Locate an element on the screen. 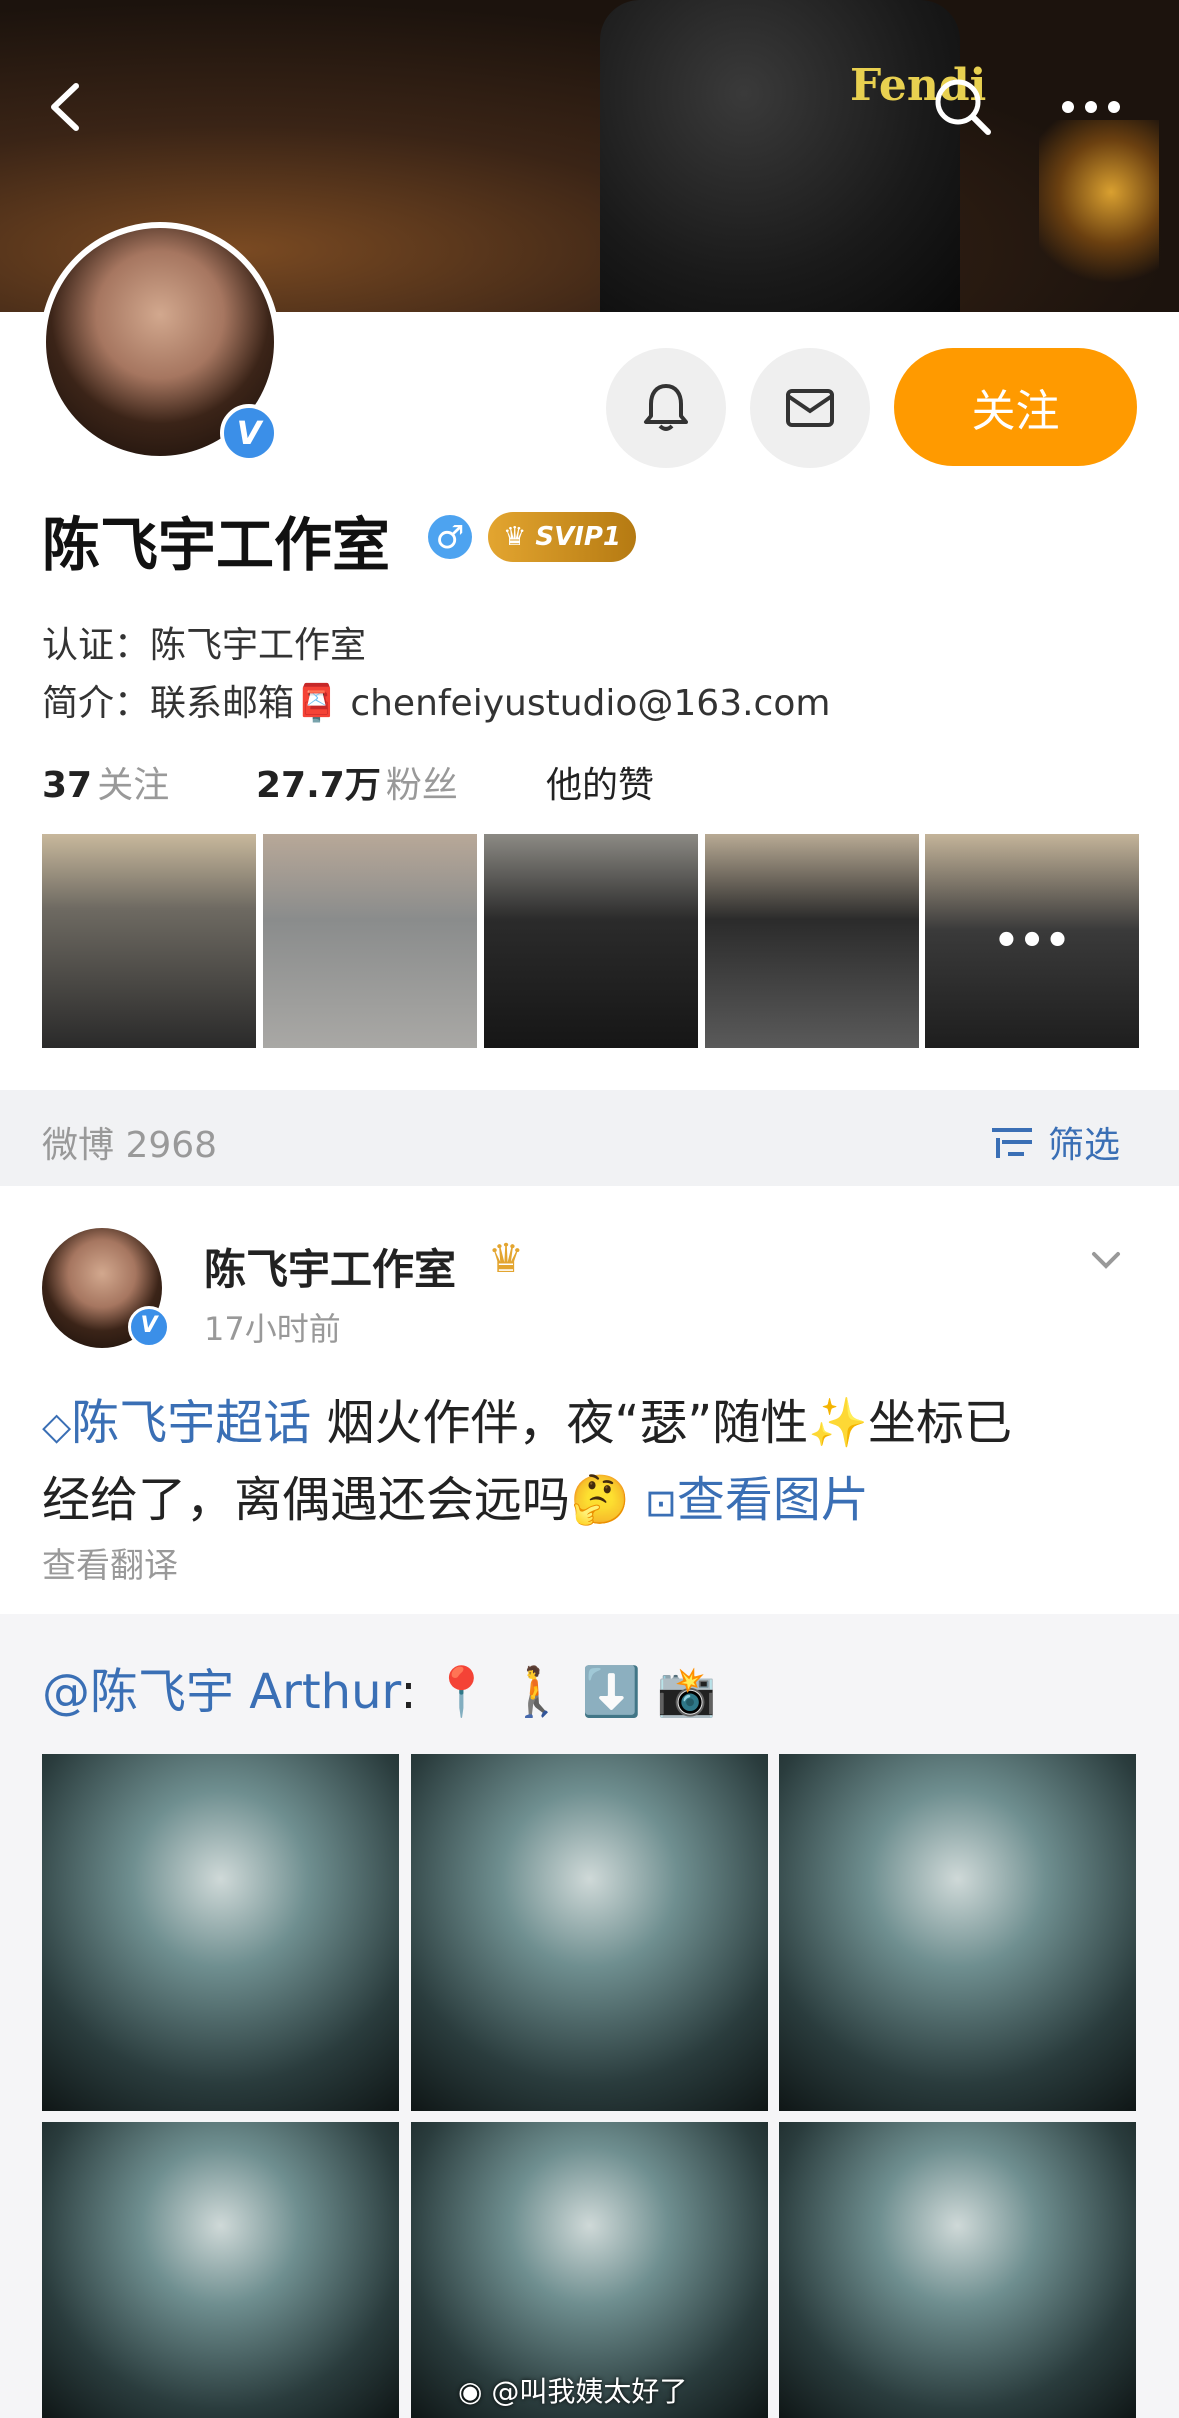 The height and width of the screenshot is (2418, 1179). weibo-logo-icon: ◉ is located at coordinates (470, 2391).